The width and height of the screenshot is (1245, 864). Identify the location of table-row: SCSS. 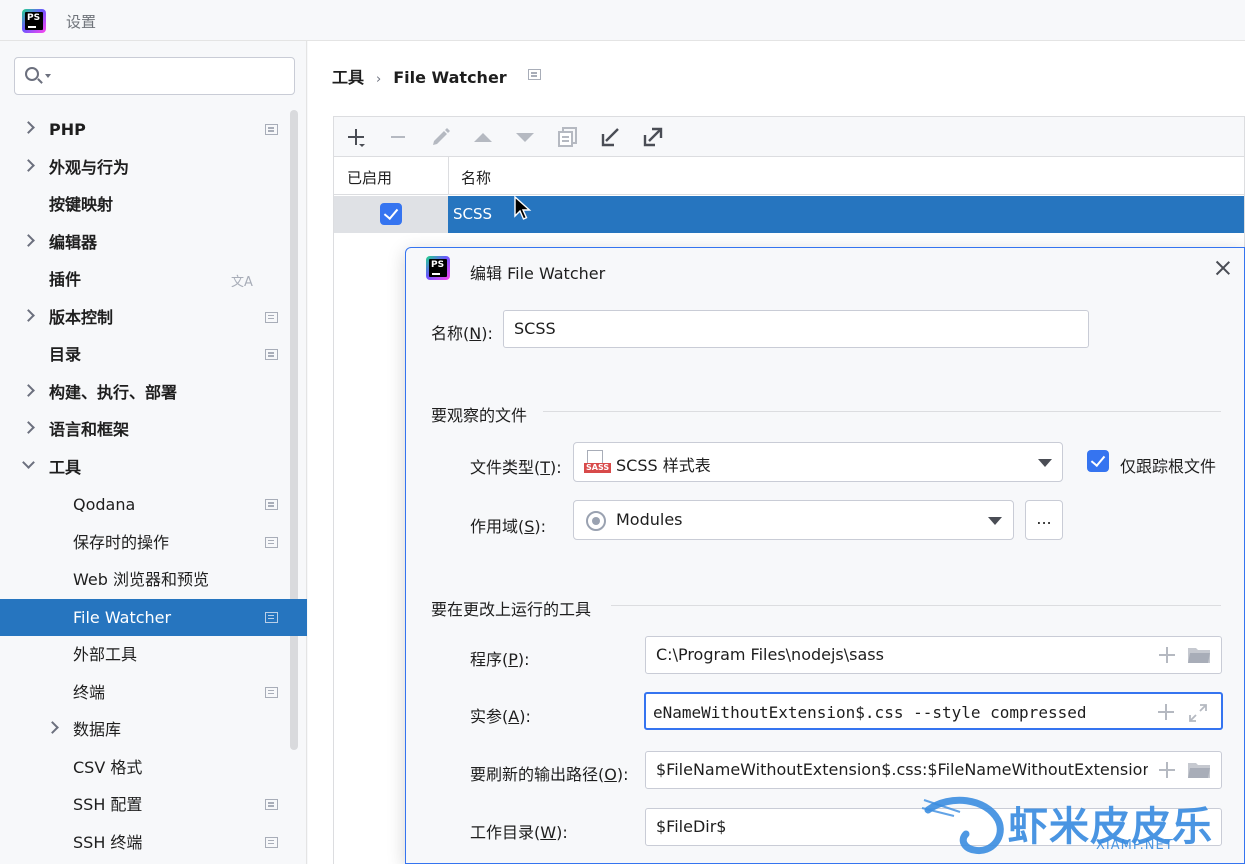
(789, 214).